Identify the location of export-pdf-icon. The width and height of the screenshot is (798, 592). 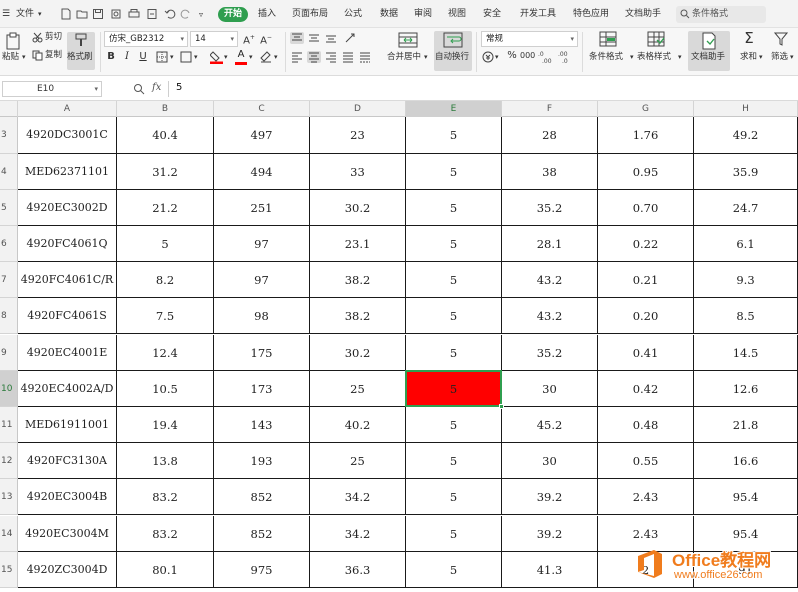
(152, 14).